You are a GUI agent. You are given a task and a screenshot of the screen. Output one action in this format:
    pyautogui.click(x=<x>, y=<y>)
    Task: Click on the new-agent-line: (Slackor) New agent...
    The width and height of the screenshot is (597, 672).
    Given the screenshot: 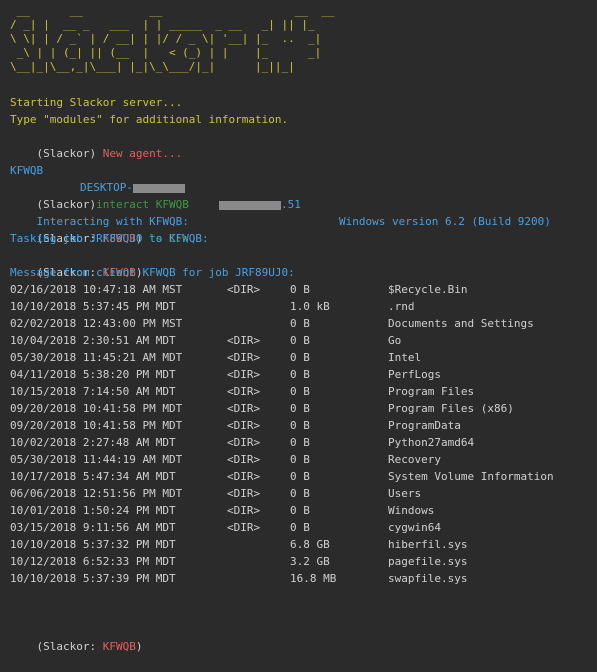 What is the action you would take?
    pyautogui.click(x=96, y=144)
    